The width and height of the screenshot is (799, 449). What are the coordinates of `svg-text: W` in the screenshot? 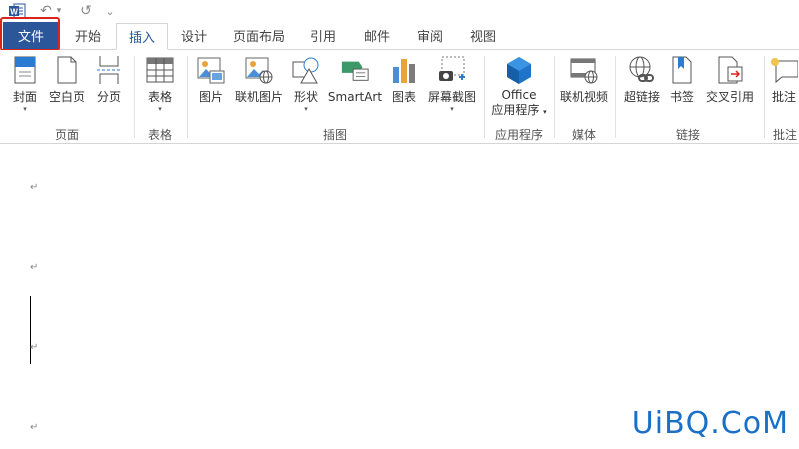 It's located at (14, 12).